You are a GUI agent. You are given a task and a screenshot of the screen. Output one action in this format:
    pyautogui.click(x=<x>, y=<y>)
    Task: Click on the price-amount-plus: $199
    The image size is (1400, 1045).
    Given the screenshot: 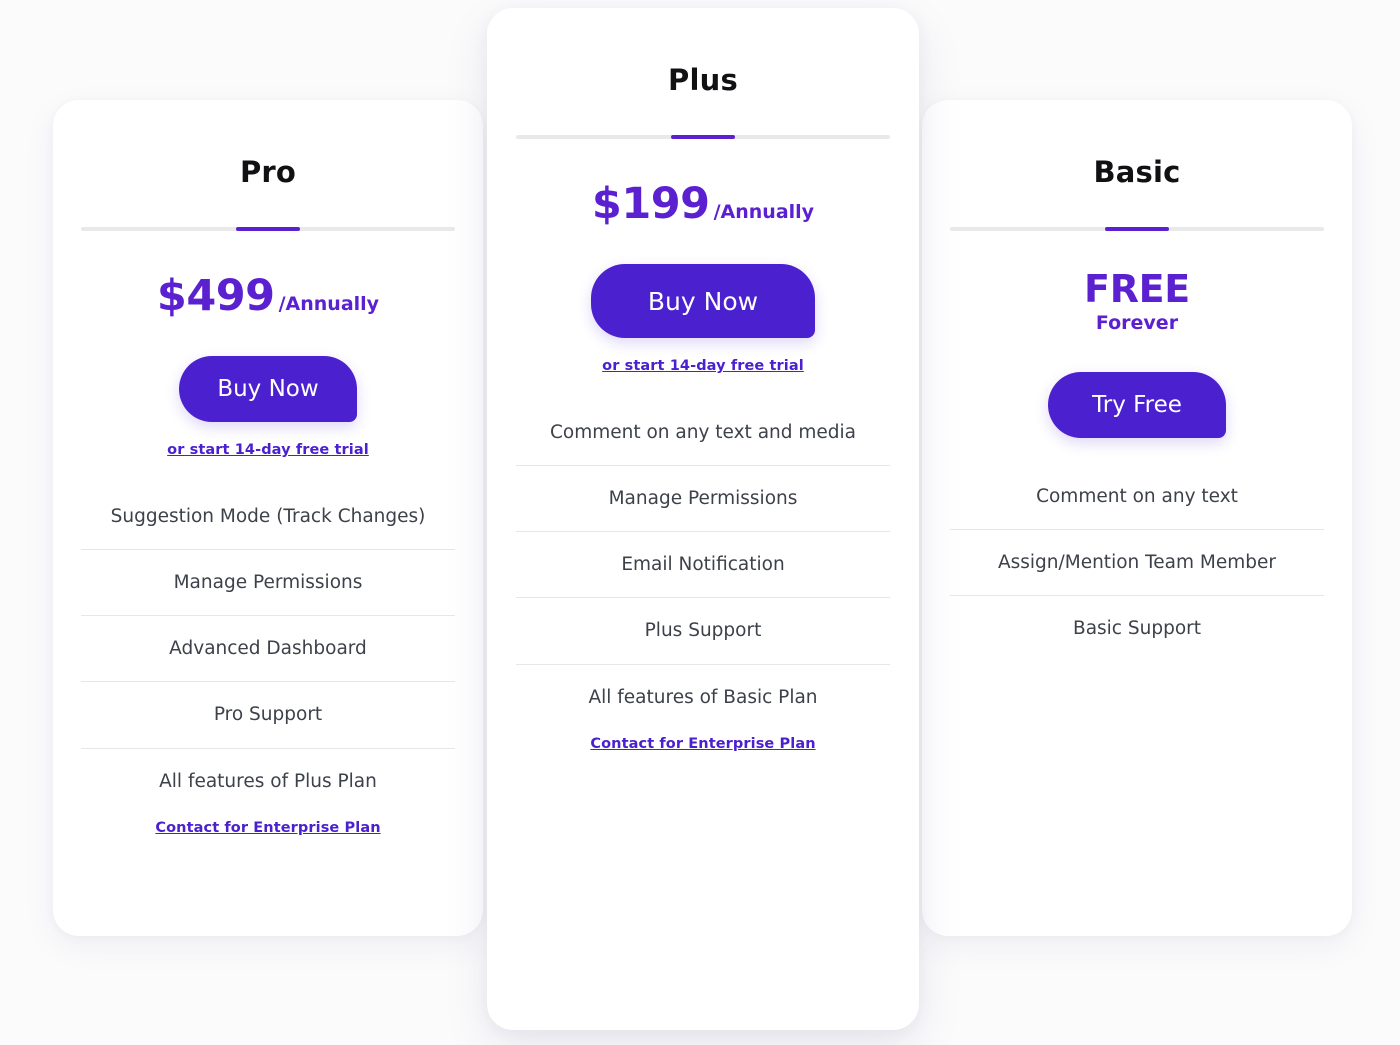 What is the action you would take?
    pyautogui.click(x=650, y=204)
    